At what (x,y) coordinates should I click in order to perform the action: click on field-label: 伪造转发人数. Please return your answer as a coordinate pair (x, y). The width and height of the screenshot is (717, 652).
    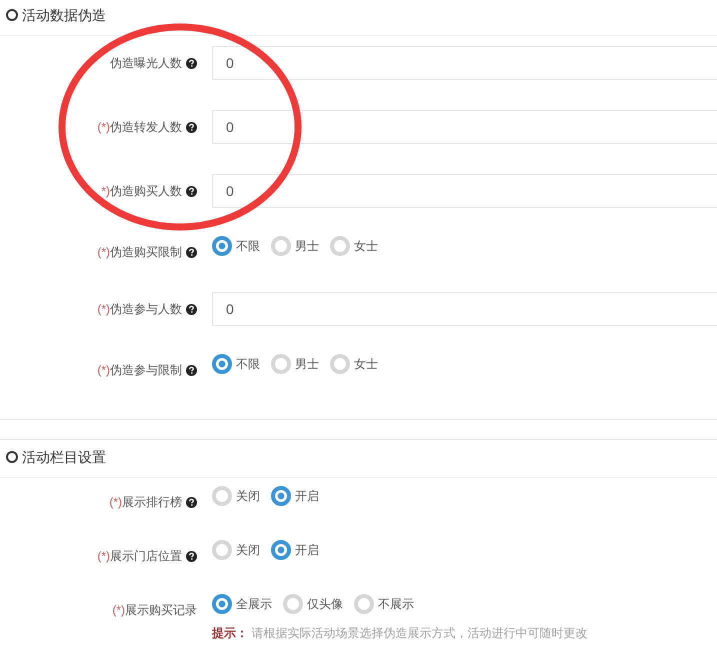
    Looking at the image, I should click on (146, 127).